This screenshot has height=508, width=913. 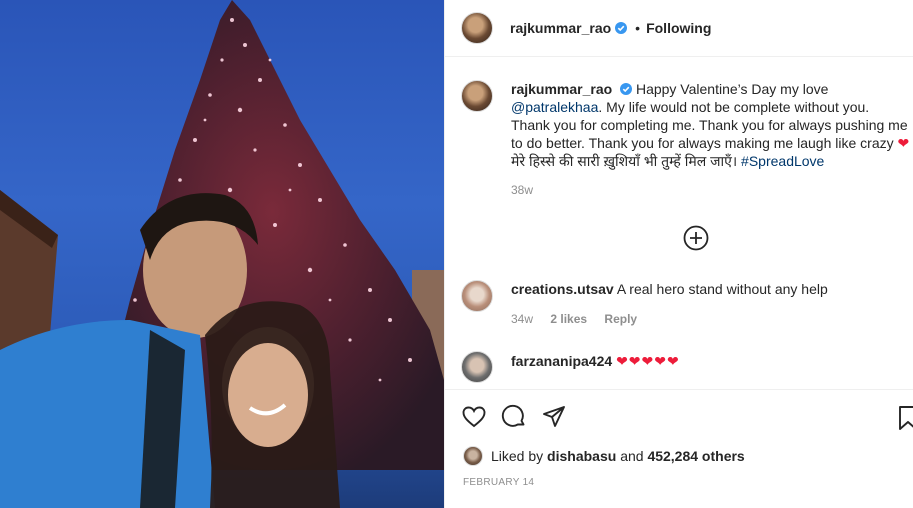 What do you see at coordinates (679, 416) in the screenshot?
I see `post-actions-bar` at bounding box center [679, 416].